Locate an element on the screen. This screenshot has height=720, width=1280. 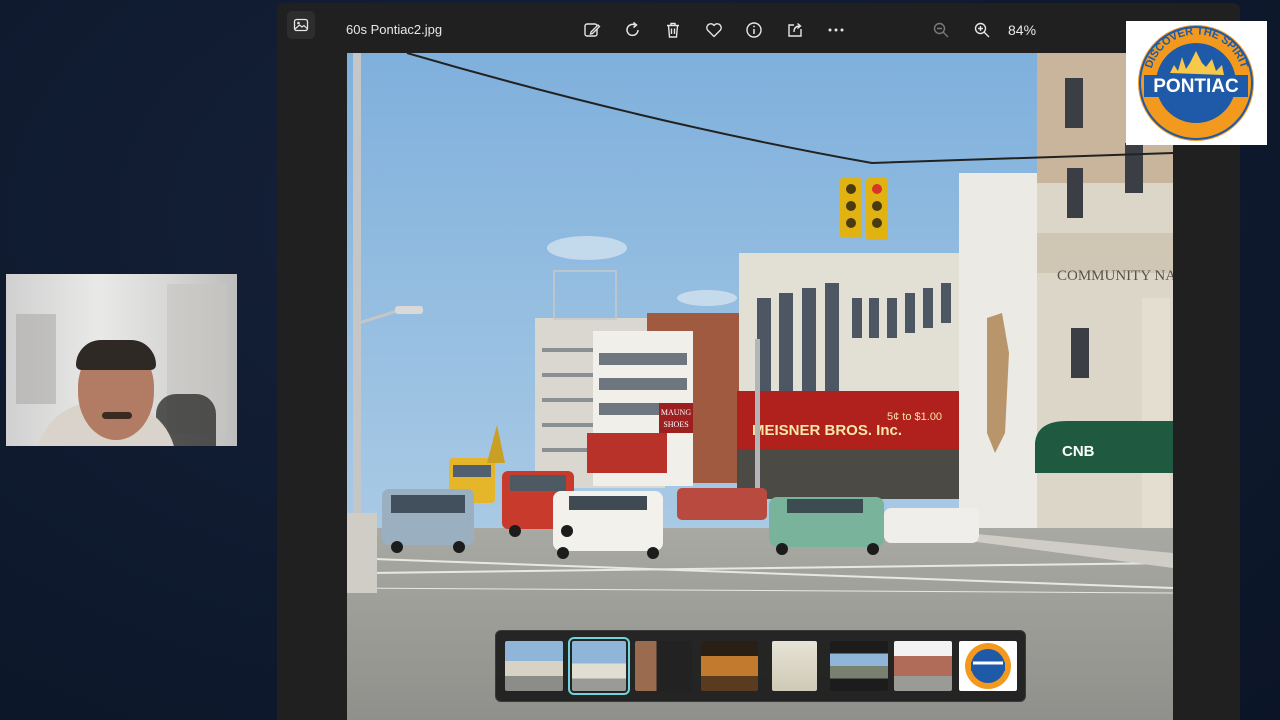
rotate-icon is located at coordinates (632, 29).